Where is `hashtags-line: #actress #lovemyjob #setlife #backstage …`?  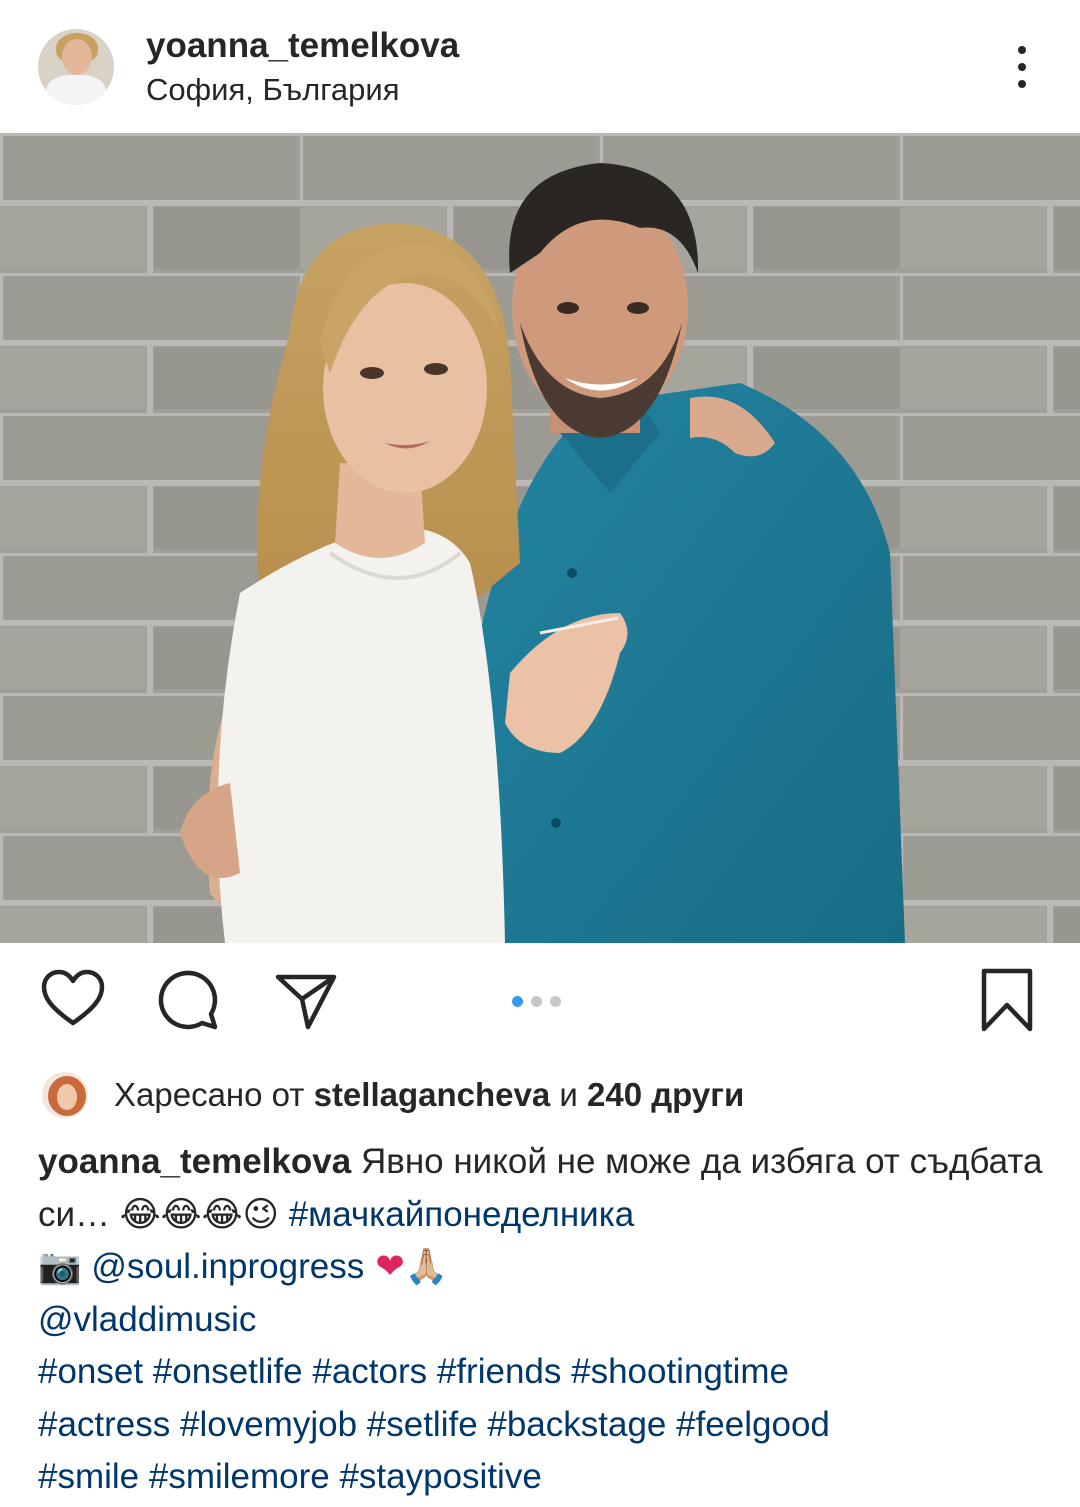 hashtags-line: #actress #lovemyjob #setlife #backstage … is located at coordinates (434, 1424).